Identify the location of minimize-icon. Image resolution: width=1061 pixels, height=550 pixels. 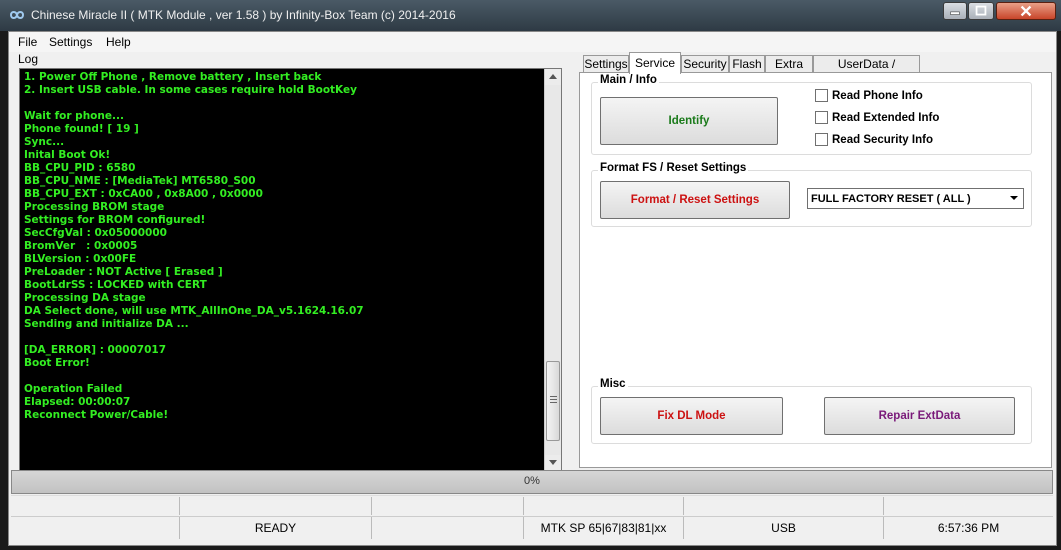
(955, 13).